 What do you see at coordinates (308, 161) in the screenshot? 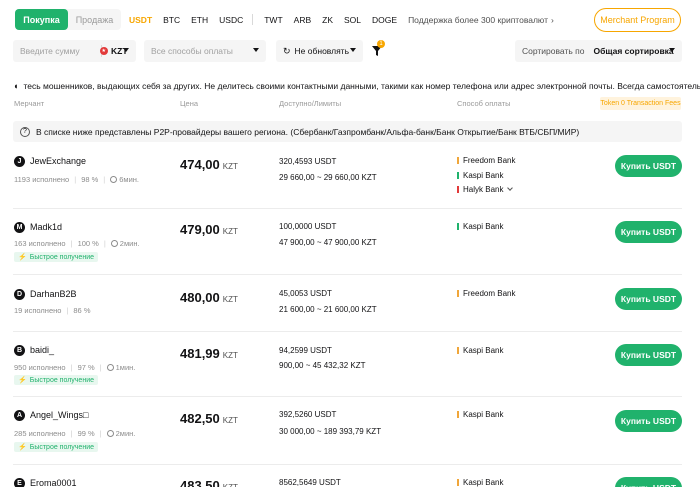
I see `available-amount: 320,4593 USDT` at bounding box center [308, 161].